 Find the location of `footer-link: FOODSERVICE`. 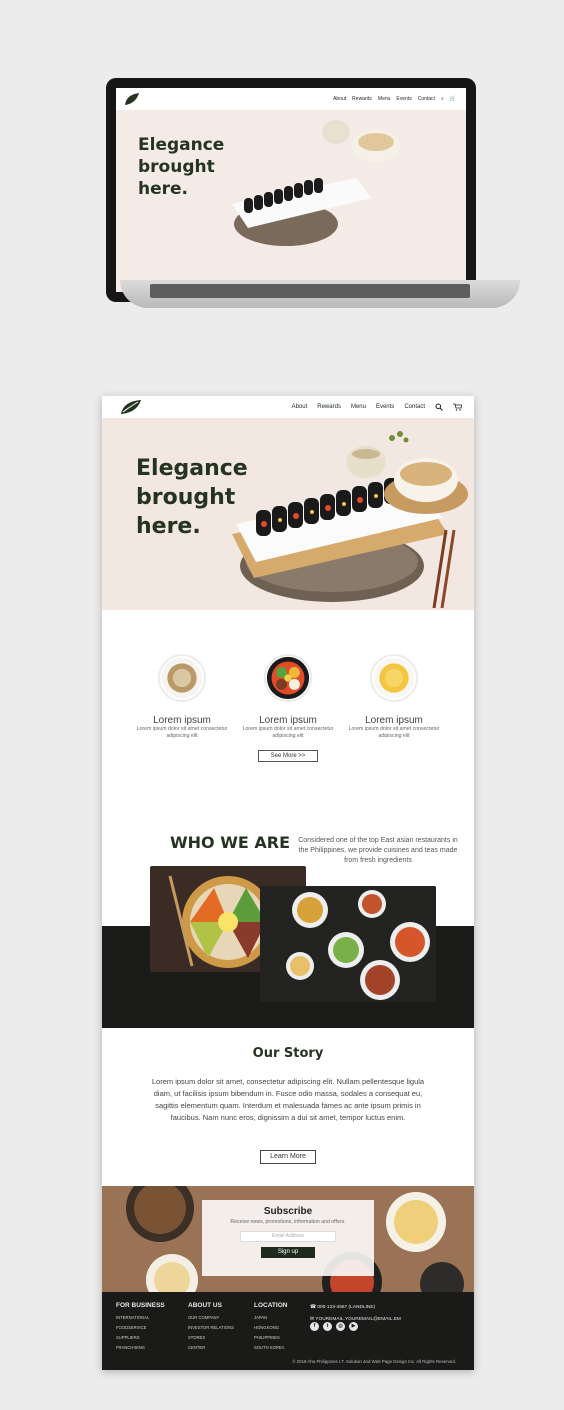

footer-link: FOODSERVICE is located at coordinates (140, 1328).